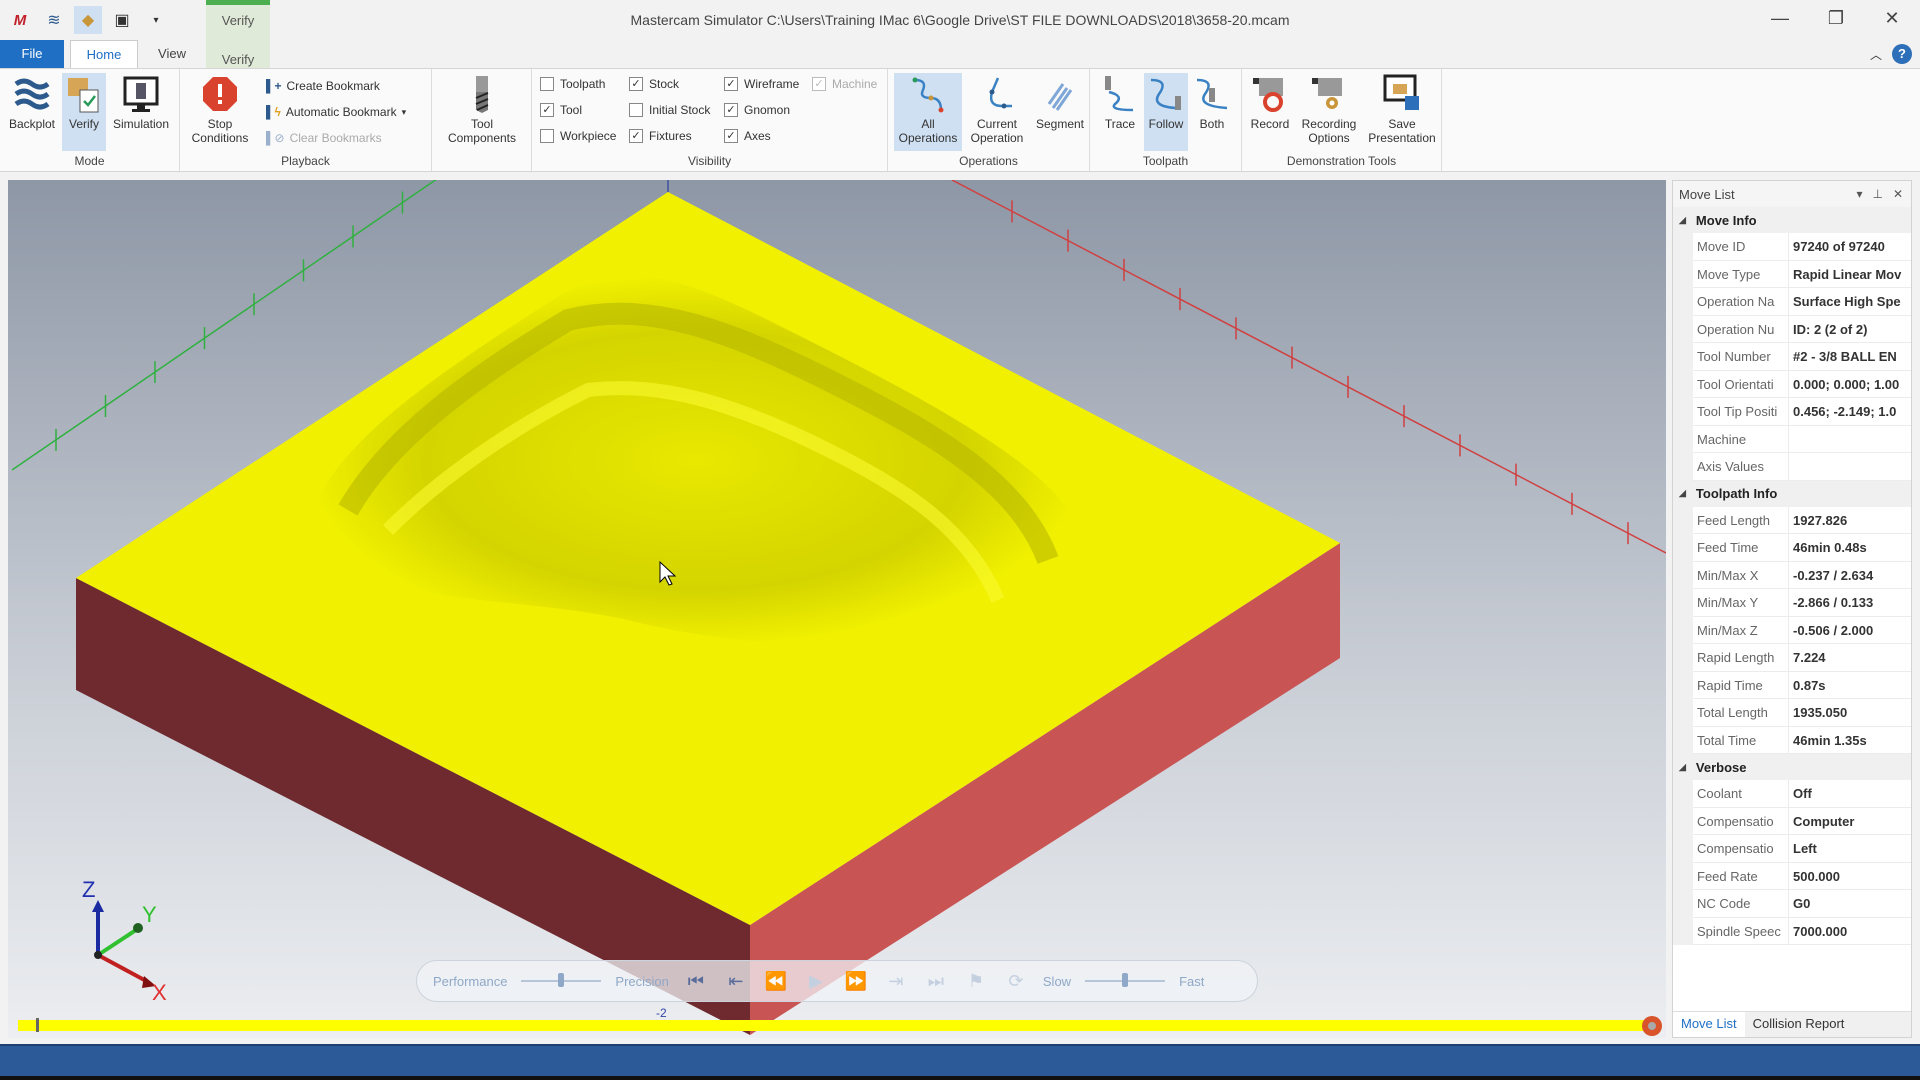  I want to click on workpiece-checkbox: Workpiece, so click(578, 136).